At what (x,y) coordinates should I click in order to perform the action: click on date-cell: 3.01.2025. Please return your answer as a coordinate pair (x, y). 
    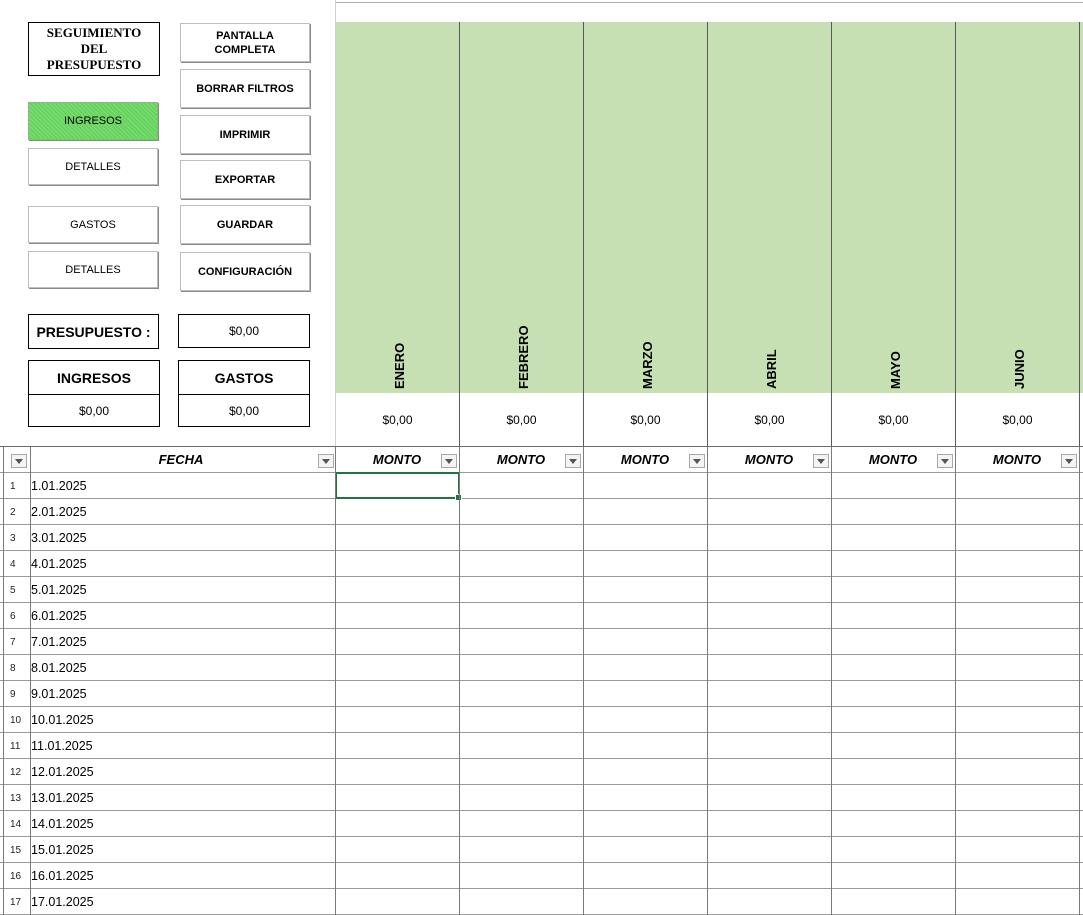
    Looking at the image, I should click on (59, 538).